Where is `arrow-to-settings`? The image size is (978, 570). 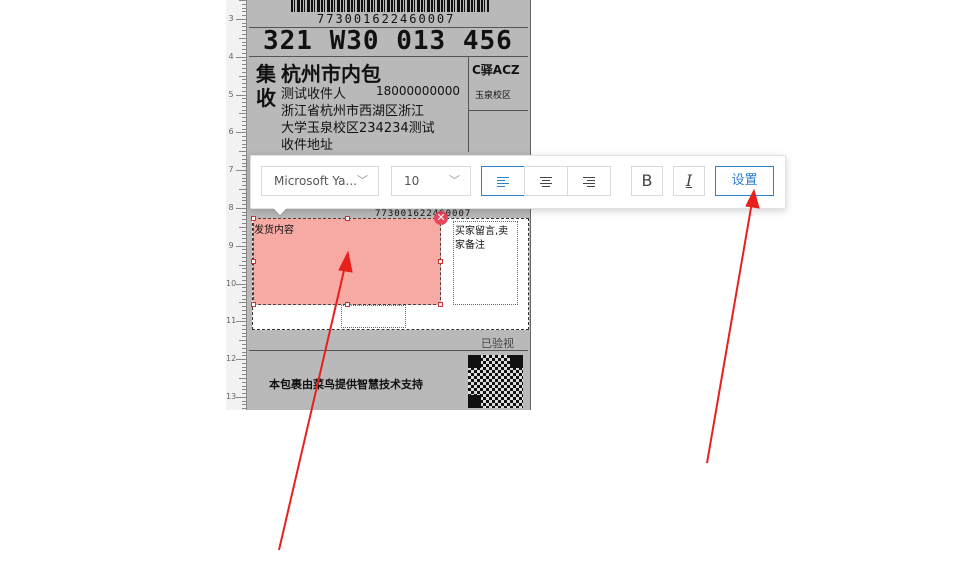
arrow-to-settings is located at coordinates (729, 332).